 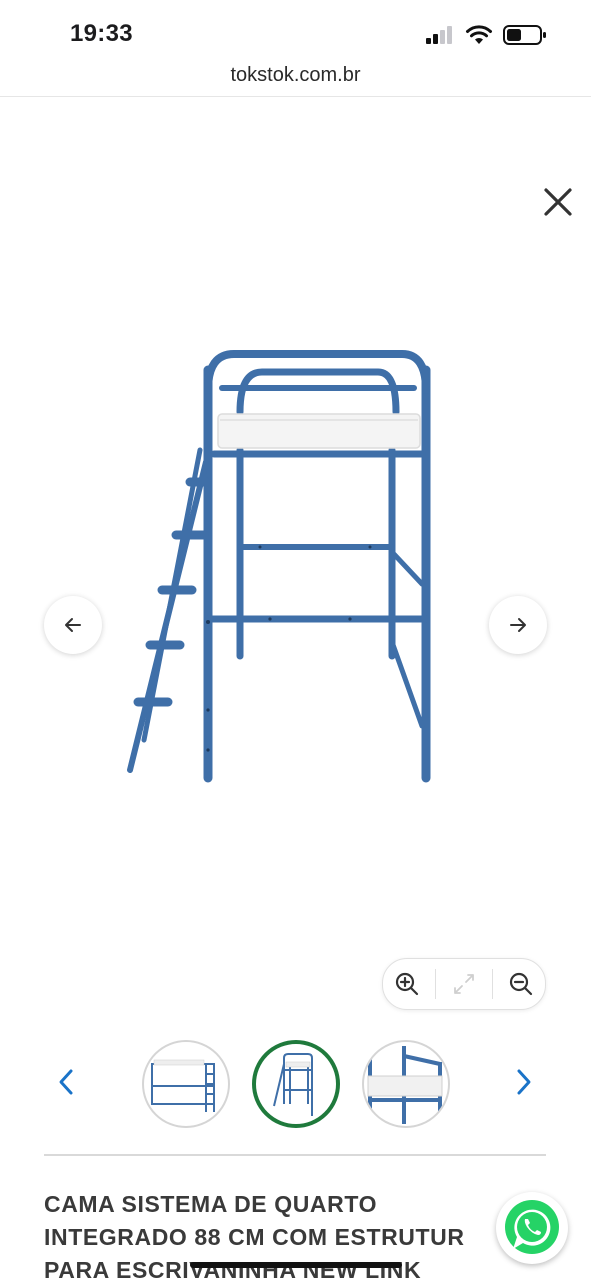 I want to click on signal-icon, so click(x=440, y=37).